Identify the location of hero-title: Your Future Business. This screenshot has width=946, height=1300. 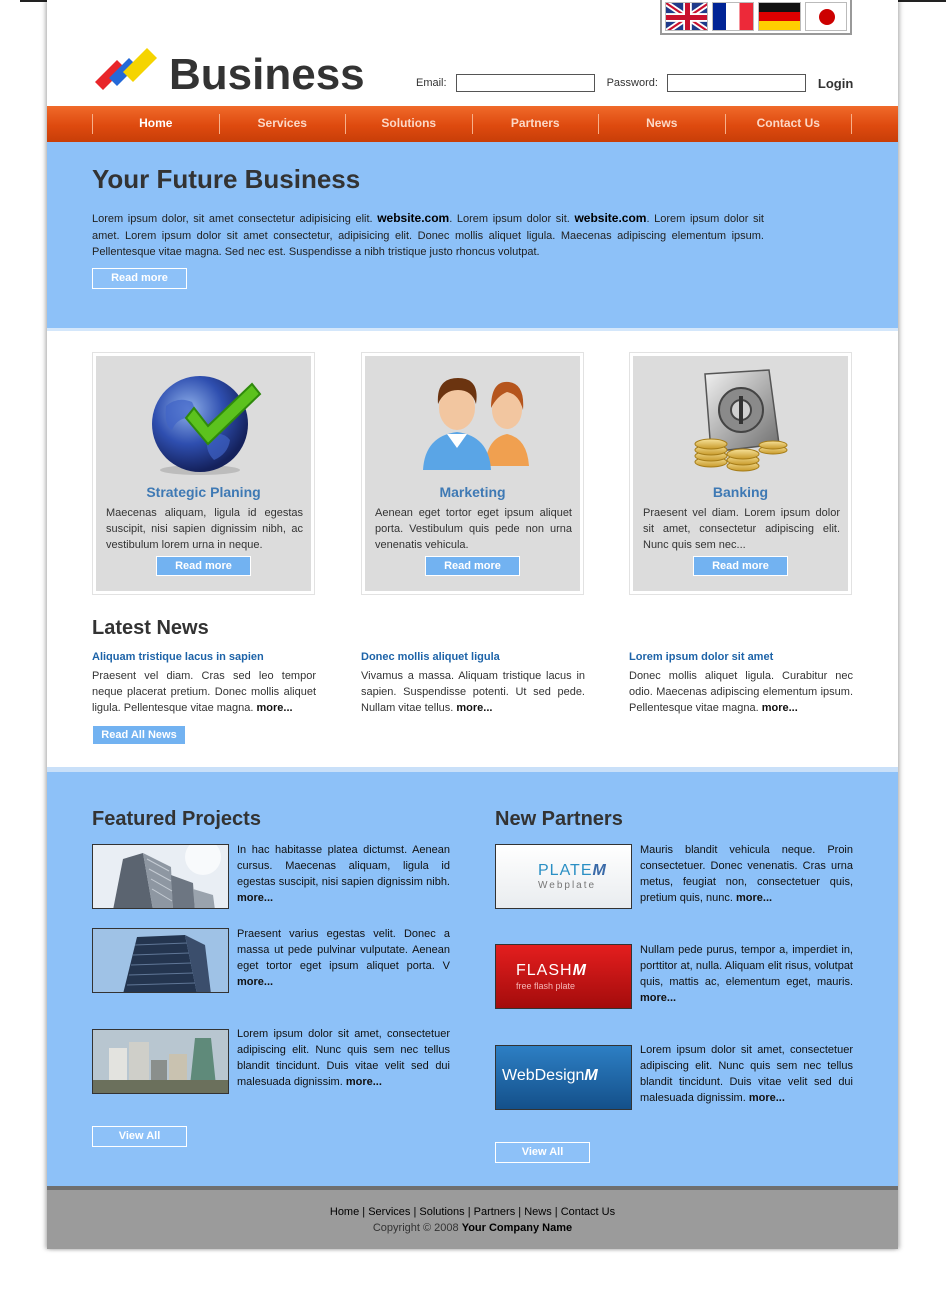
(226, 179).